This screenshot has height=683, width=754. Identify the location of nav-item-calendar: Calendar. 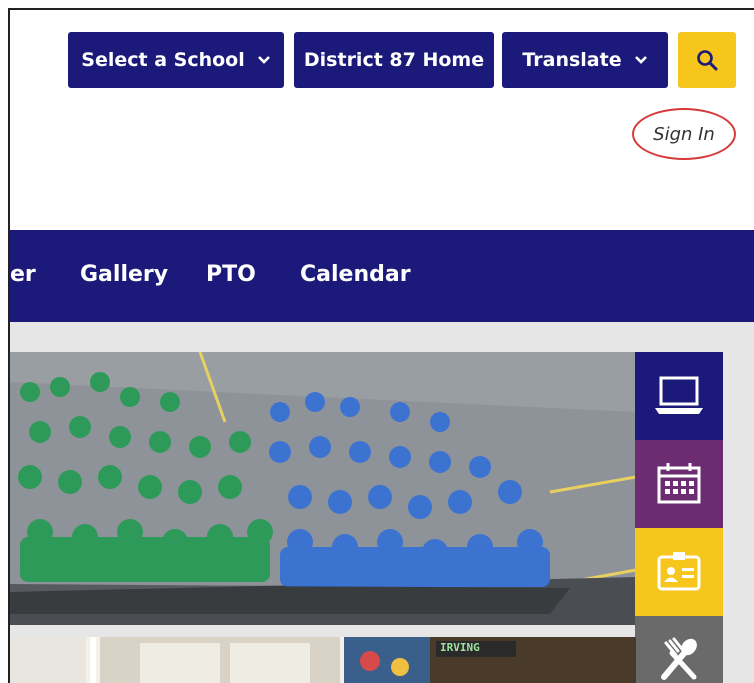
(355, 274).